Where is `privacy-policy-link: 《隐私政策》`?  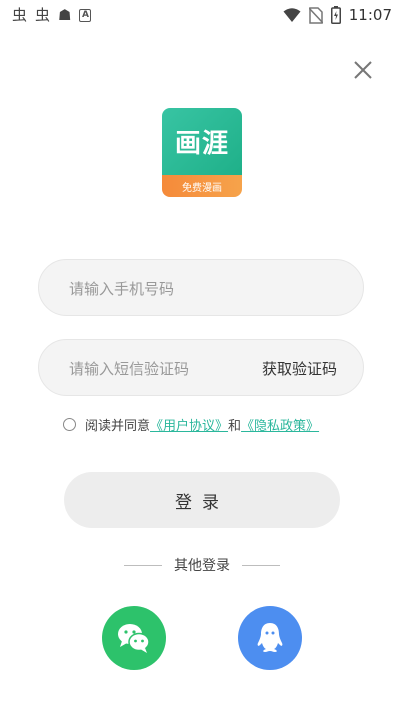
privacy-policy-link: 《隐私政策》 is located at coordinates (280, 424).